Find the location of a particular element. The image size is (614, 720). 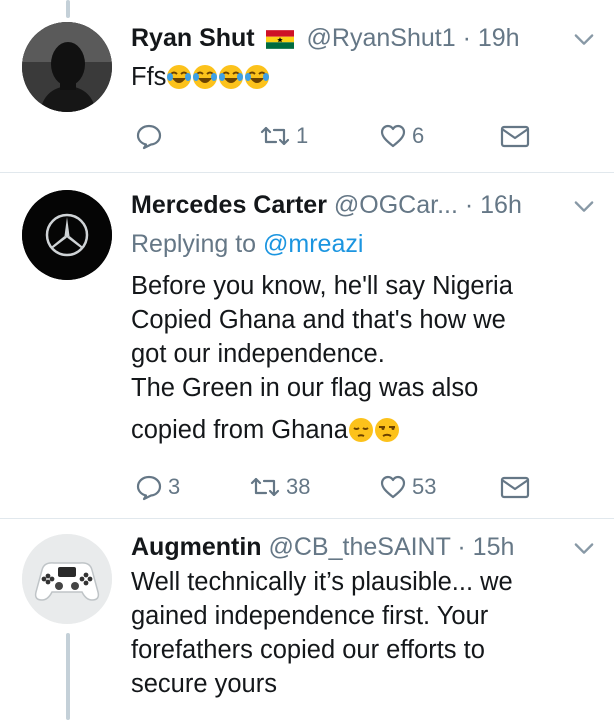

tweet-text-line: The Green in our flag was also is located at coordinates (305, 388).